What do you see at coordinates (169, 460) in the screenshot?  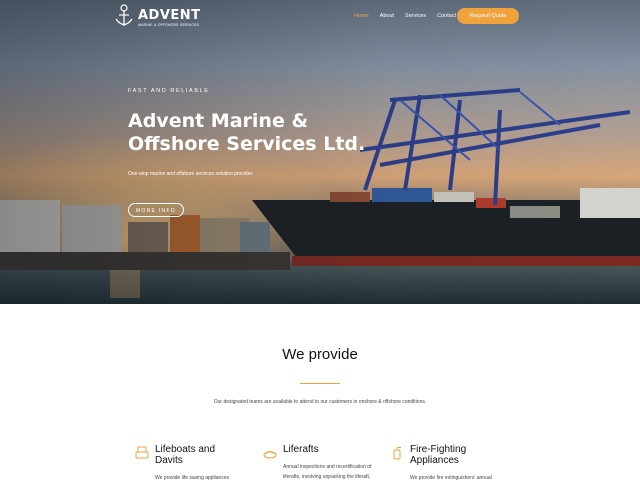 I see `service-title-line-2: Davits` at bounding box center [169, 460].